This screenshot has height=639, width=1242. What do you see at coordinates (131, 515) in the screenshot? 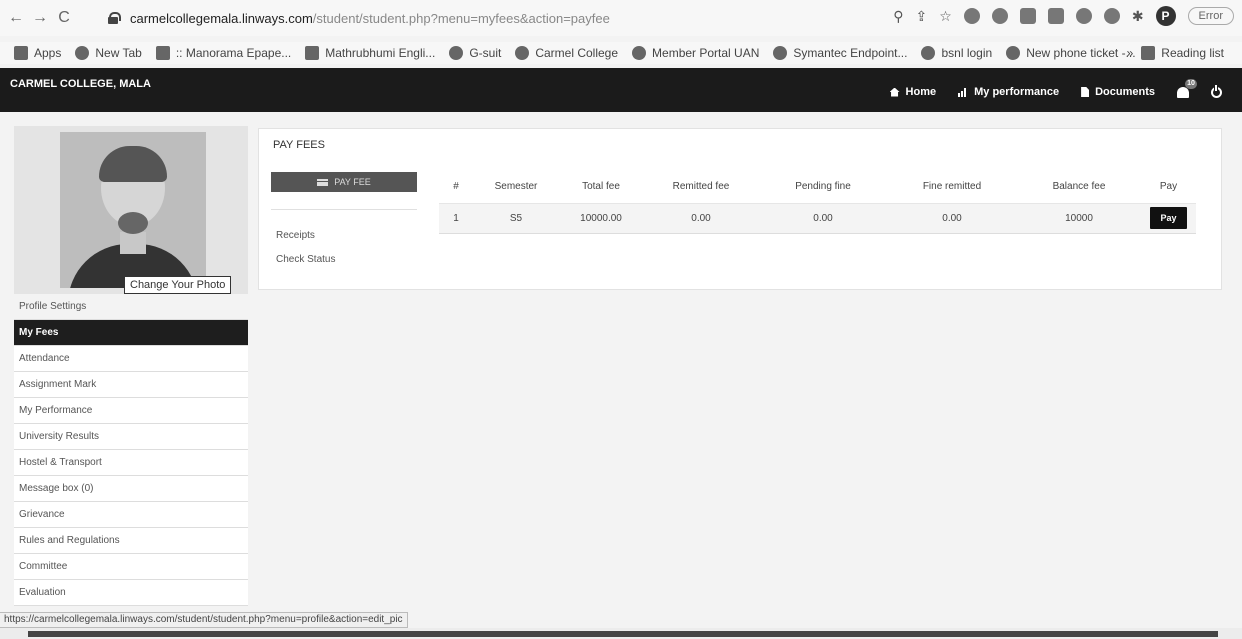
I see `sidebar-item-grievance: Grievance` at bounding box center [131, 515].